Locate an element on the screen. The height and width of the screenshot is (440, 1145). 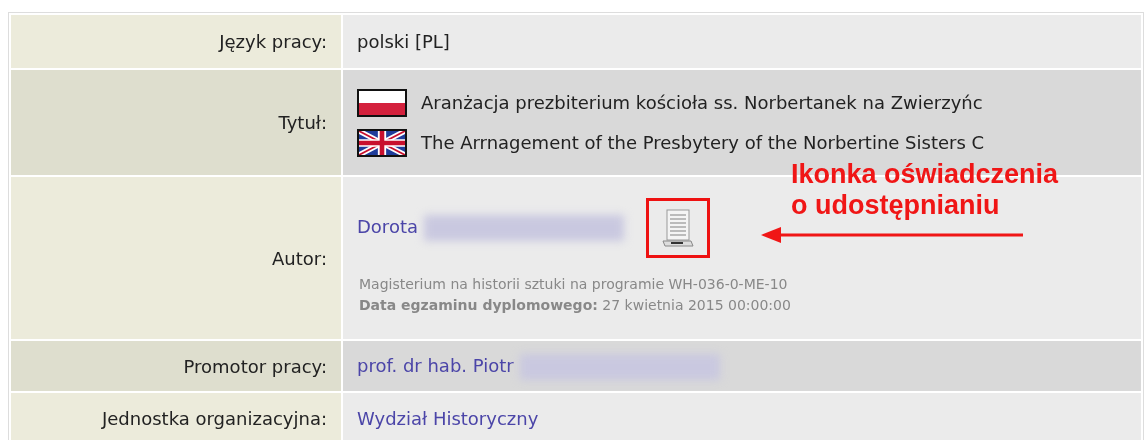
field-label: Autor: is located at coordinates (176, 258).